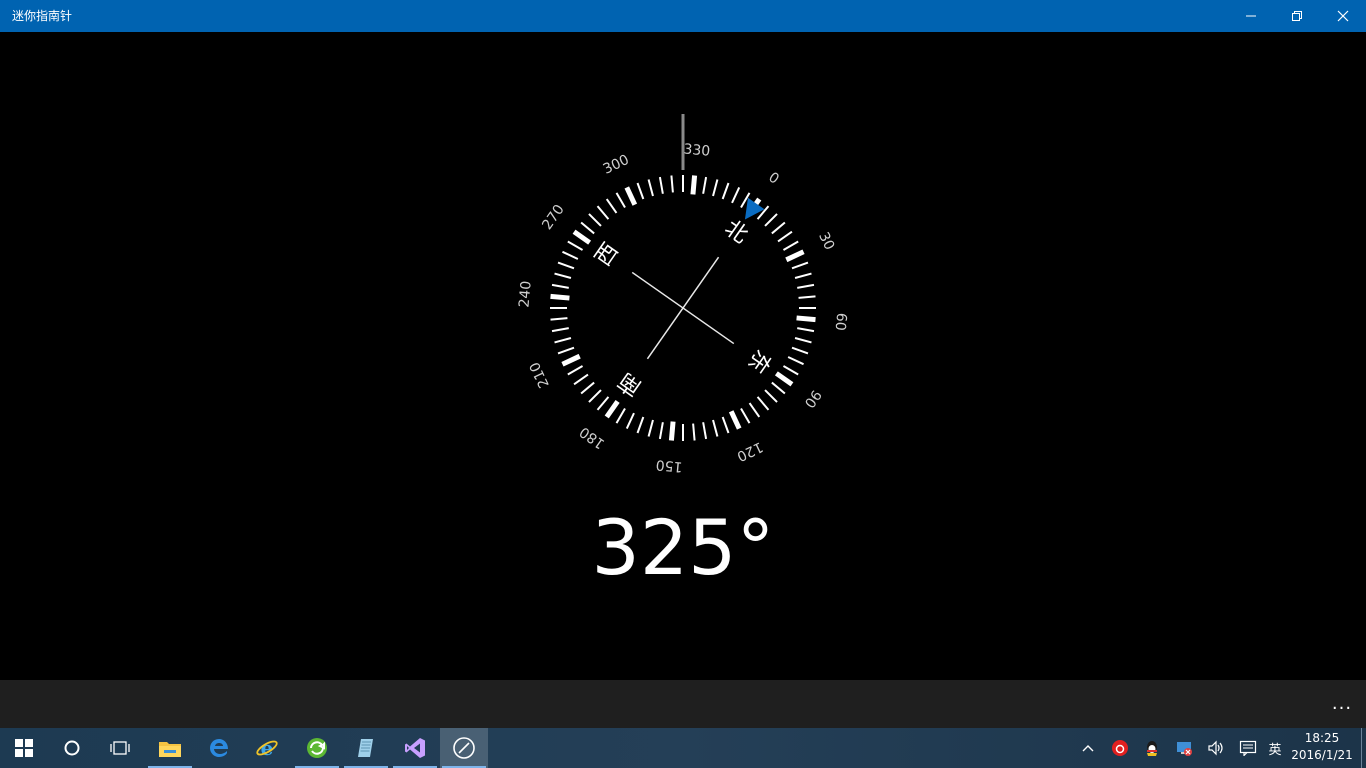 This screenshot has height=768, width=1366. Describe the element at coordinates (736, 232) in the screenshot. I see `cardinal-north: 北` at that location.